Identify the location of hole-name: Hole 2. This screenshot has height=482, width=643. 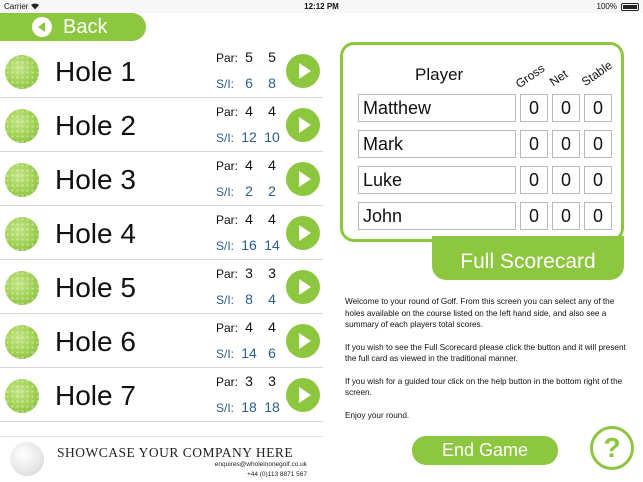
(95, 125).